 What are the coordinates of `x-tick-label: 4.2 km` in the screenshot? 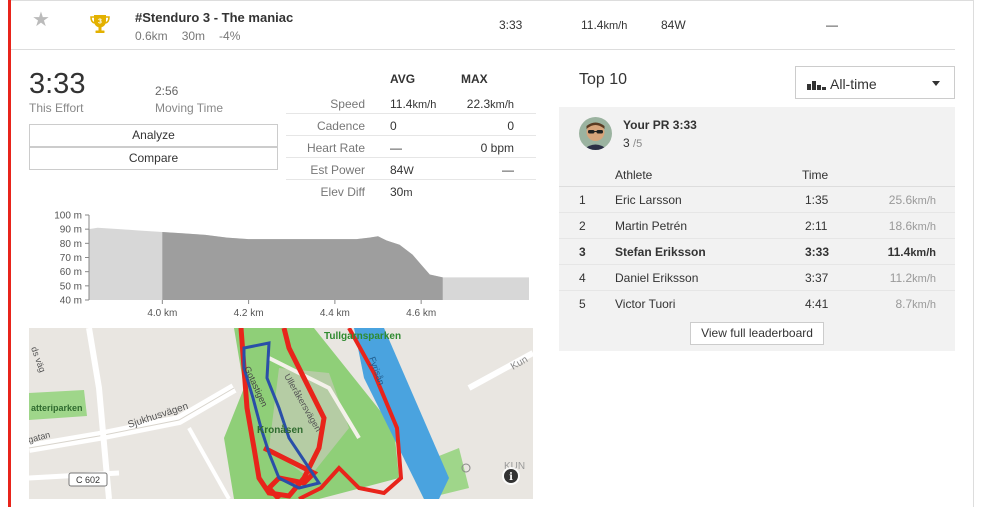 It's located at (249, 313).